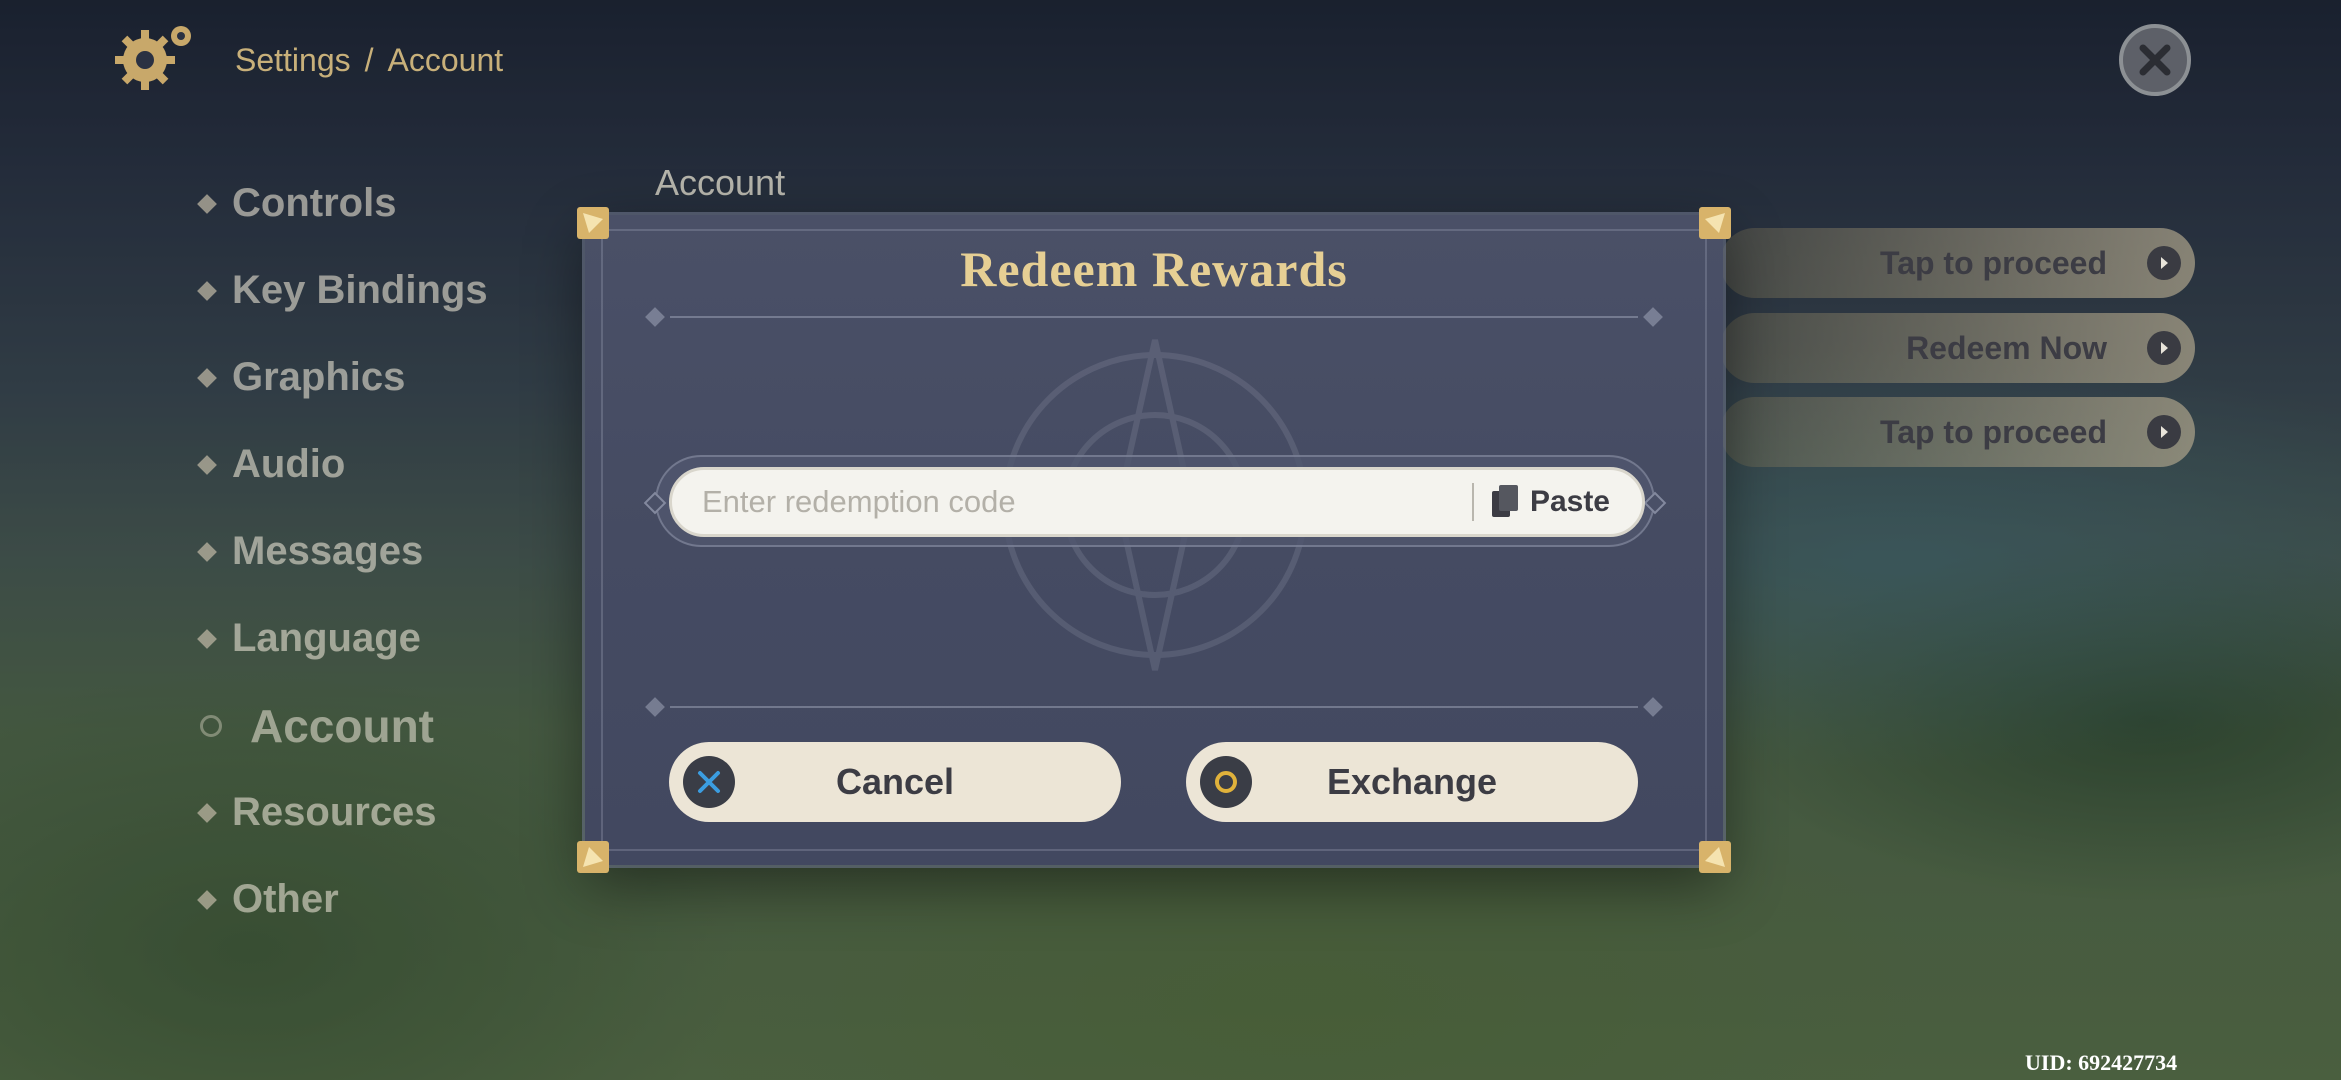  Describe the element at coordinates (1226, 782) in the screenshot. I see `circle-icon` at that location.